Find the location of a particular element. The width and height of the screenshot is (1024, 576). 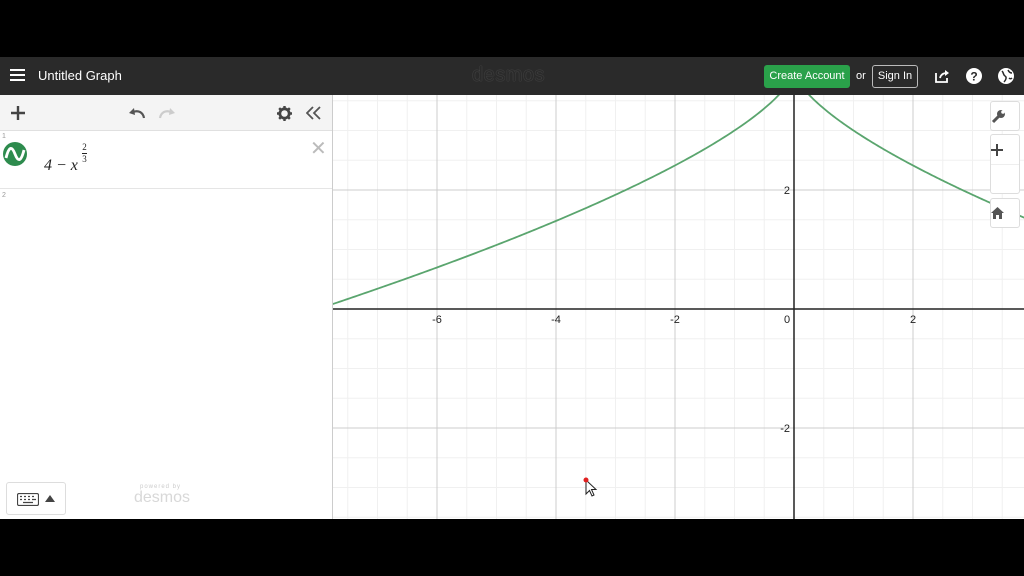

settings-gear-icon is located at coordinates (284, 113).